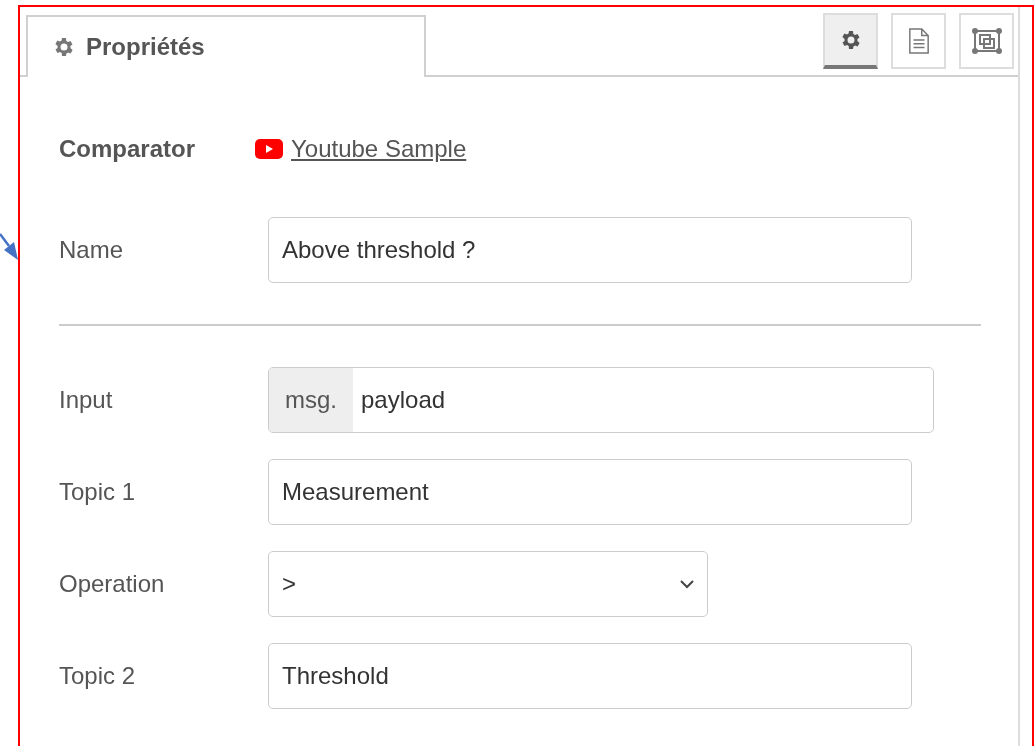 The height and width of the screenshot is (746, 1036). Describe the element at coordinates (311, 400) in the screenshot. I see `type-prefix: msg.` at that location.